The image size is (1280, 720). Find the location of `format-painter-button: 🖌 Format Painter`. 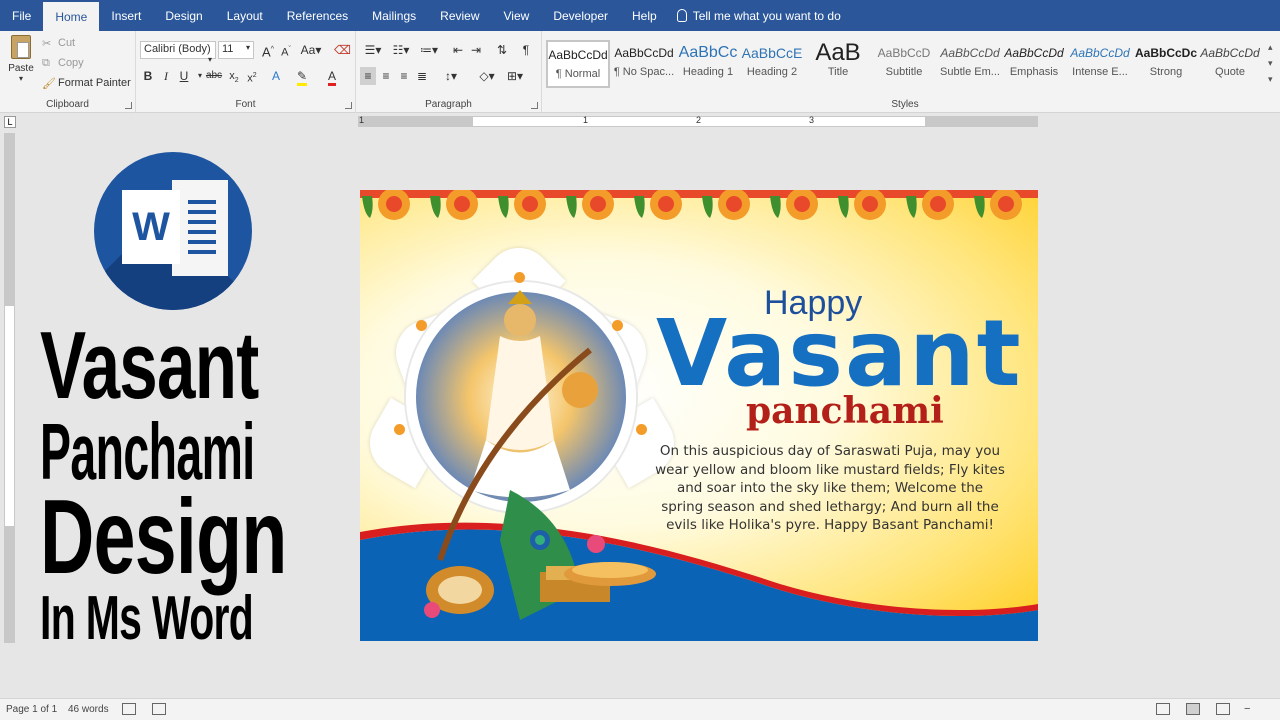

format-painter-button: 🖌 Format Painter is located at coordinates (86, 83).